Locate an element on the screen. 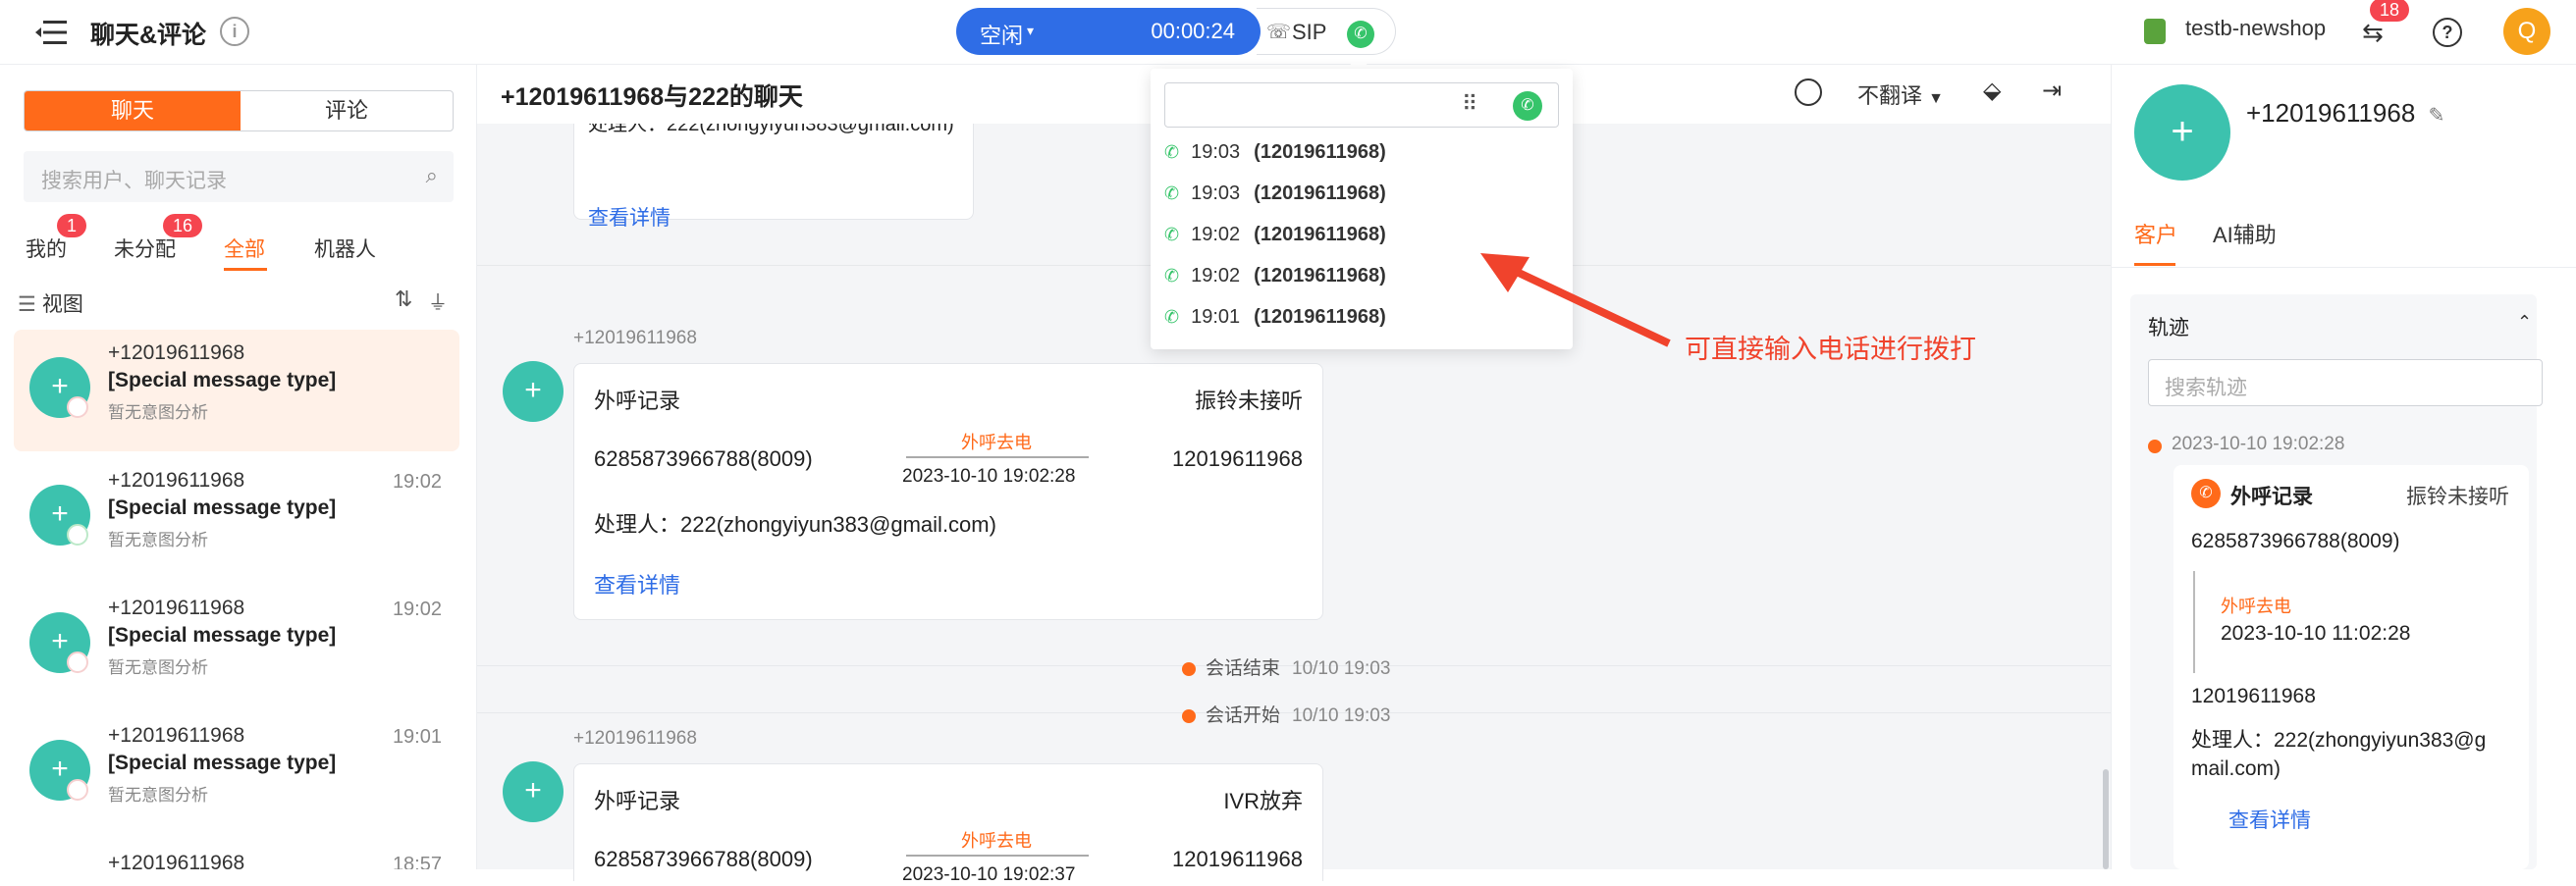 Image resolution: width=2576 pixels, height=886 pixels. conversation-time: 19:01 is located at coordinates (417, 737).